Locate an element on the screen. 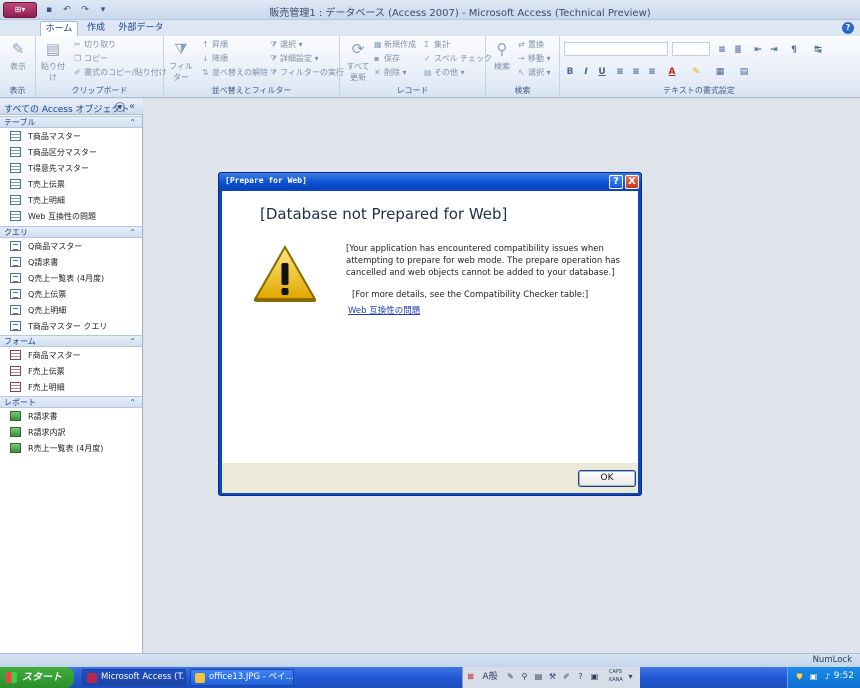 This screenshot has width=860, height=688. nav-section-reports: レポート ⌃ is located at coordinates (71, 402).